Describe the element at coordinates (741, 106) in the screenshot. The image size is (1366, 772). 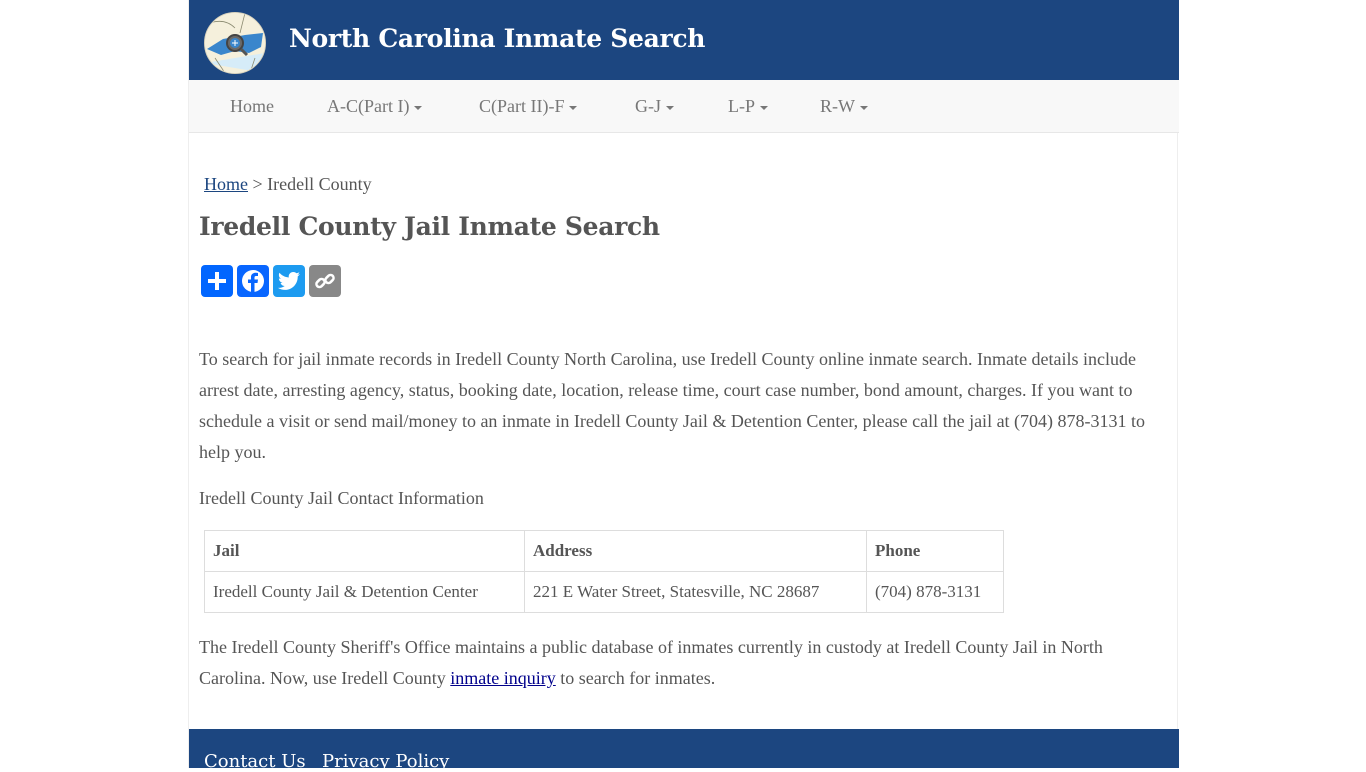
I see `nav-label: L-P` at that location.